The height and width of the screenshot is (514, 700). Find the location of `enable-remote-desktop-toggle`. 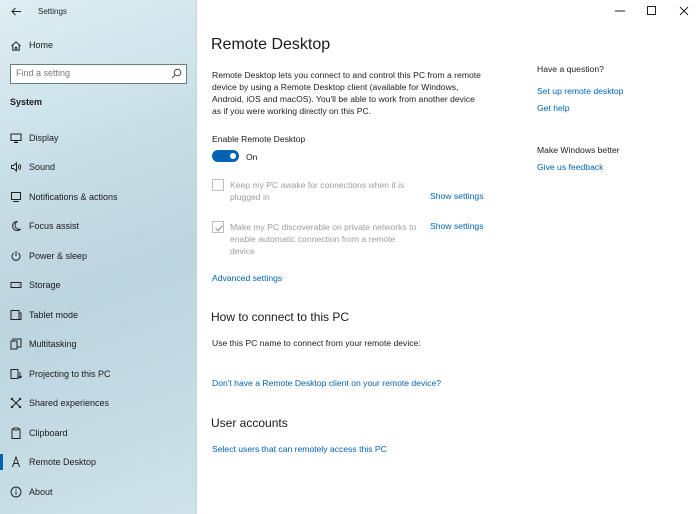

enable-remote-desktop-toggle is located at coordinates (225, 156).